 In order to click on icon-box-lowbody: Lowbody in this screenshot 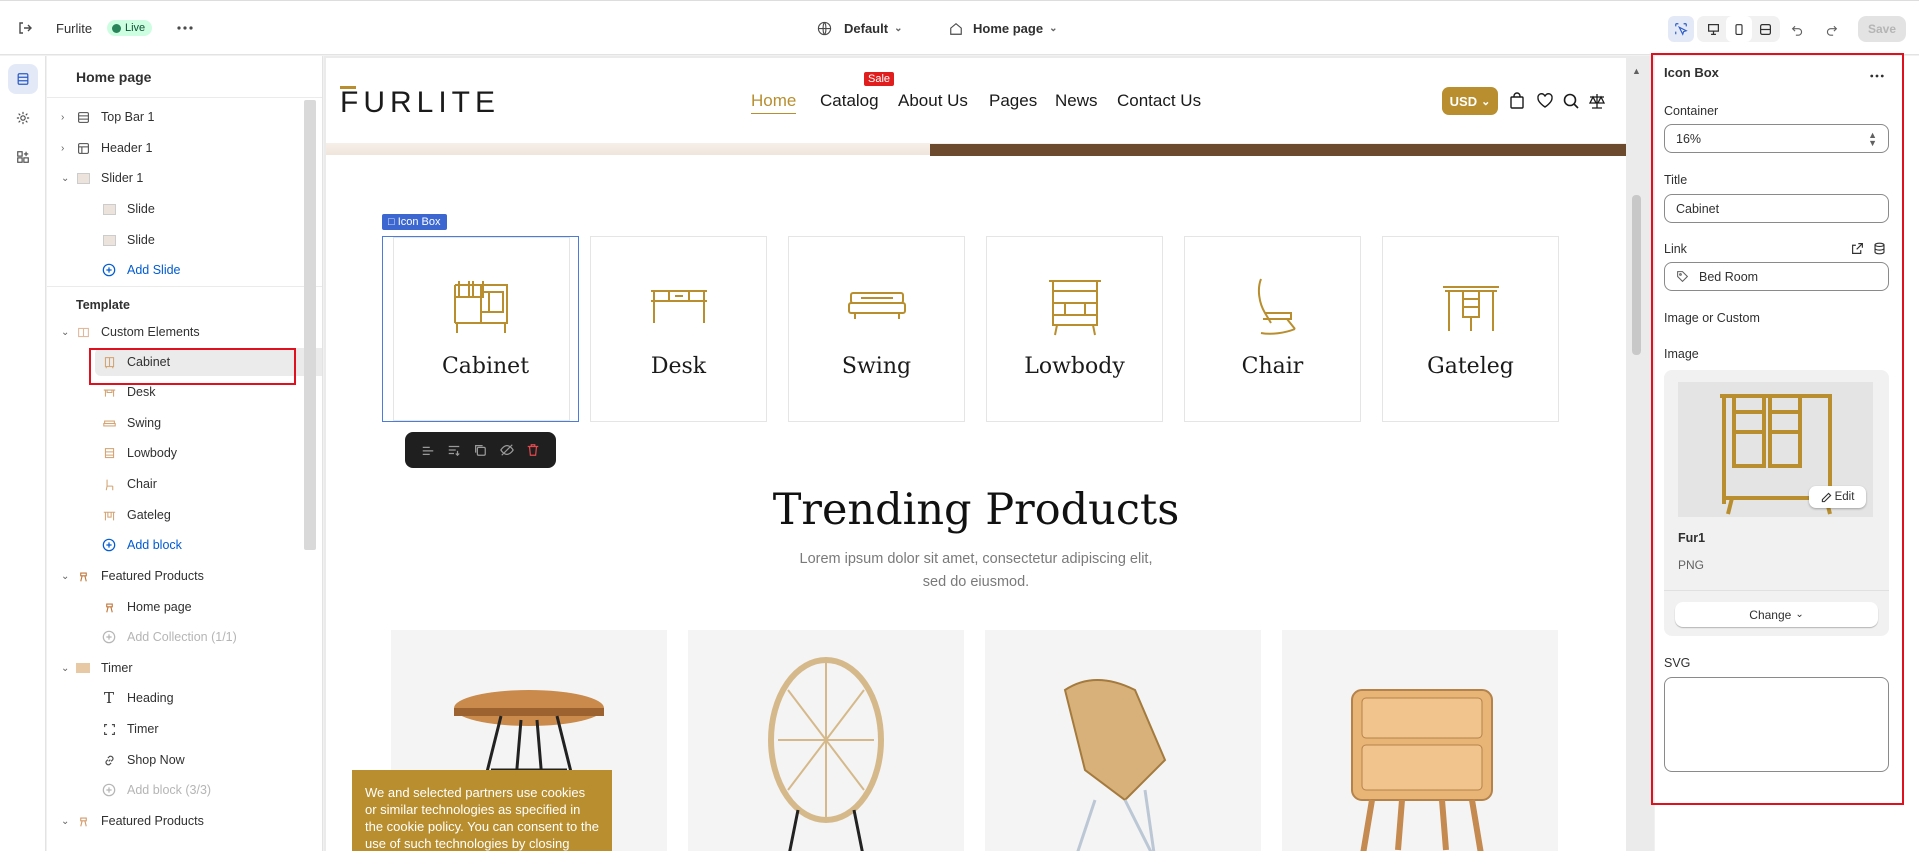, I will do `click(1074, 329)`.